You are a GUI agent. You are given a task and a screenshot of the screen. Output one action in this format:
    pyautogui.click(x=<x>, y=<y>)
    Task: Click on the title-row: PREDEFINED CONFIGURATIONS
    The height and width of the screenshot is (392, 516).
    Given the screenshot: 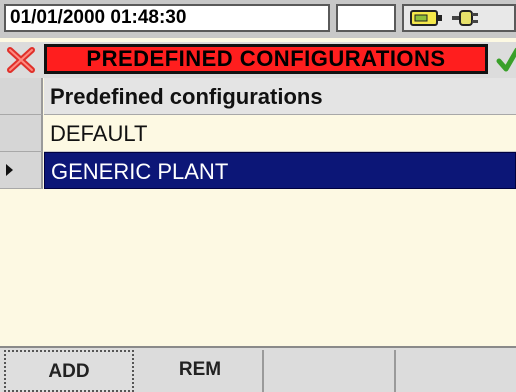 What is the action you would take?
    pyautogui.click(x=258, y=60)
    